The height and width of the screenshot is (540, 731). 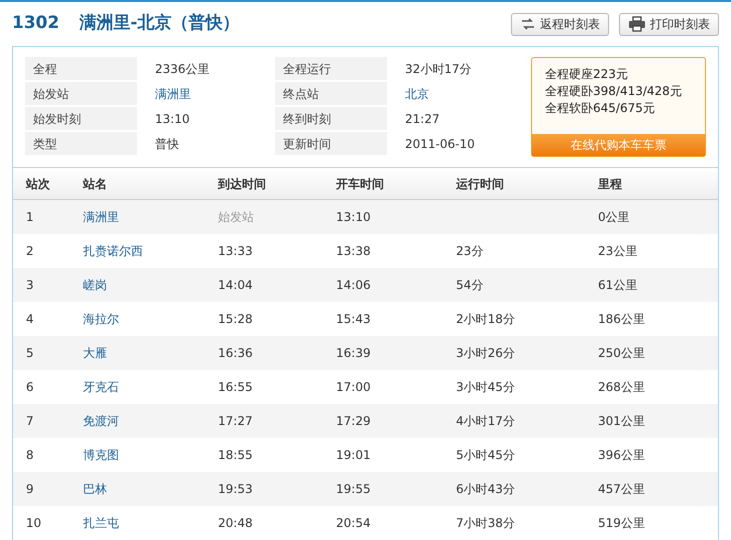 What do you see at coordinates (438, 69) in the screenshot?
I see `info-value: 32小时17分` at bounding box center [438, 69].